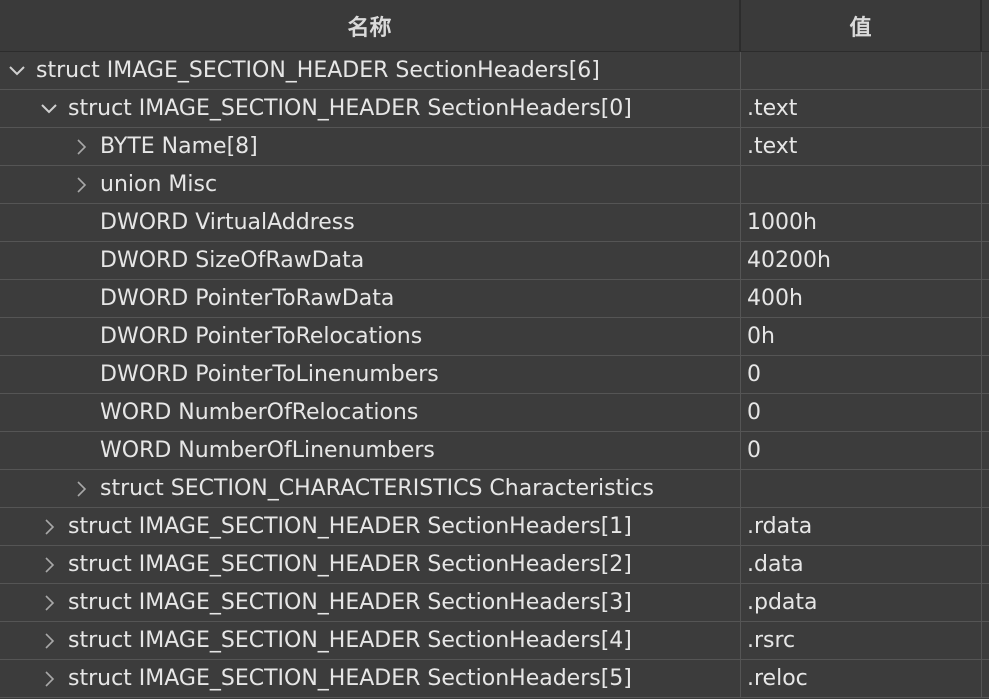 The image size is (989, 699). What do you see at coordinates (232, 260) in the screenshot?
I see `row-label: DWORD SizeOfRawData` at bounding box center [232, 260].